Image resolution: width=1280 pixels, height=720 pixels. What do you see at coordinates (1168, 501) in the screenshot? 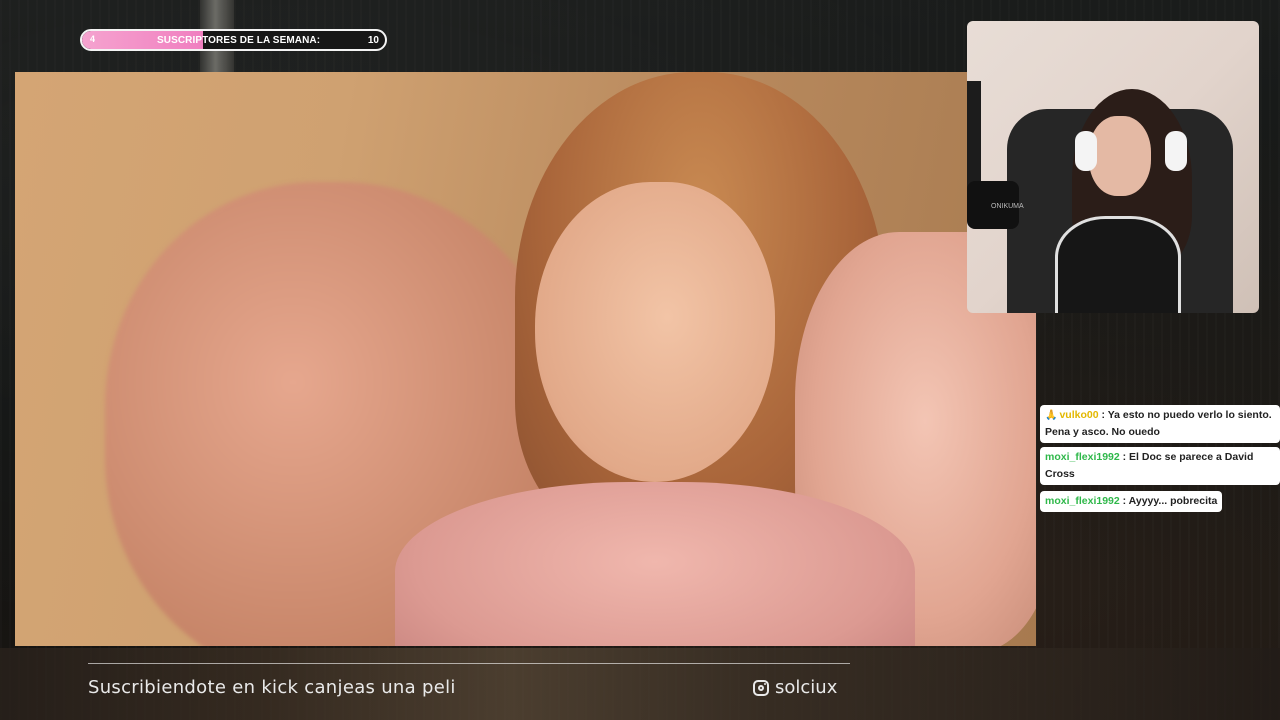
I see `chat-text: : Ayyyy... pobrecita` at bounding box center [1168, 501].